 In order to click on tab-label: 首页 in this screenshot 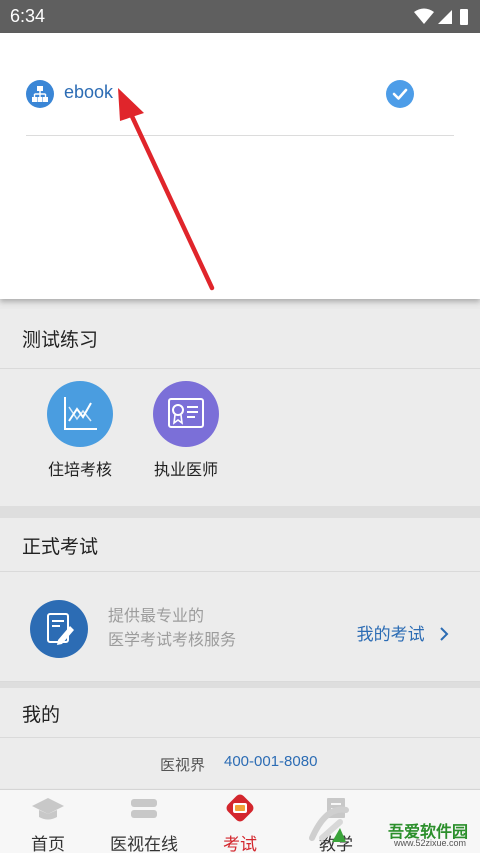, I will do `click(48, 844)`.